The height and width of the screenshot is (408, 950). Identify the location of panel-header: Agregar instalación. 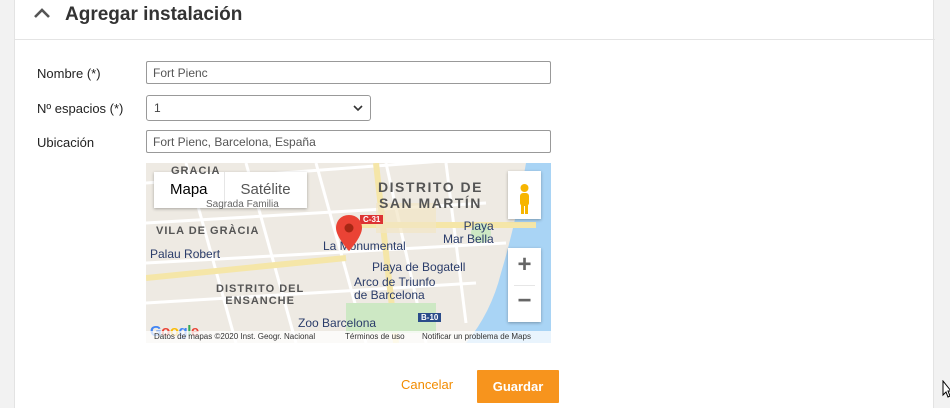
(475, 20).